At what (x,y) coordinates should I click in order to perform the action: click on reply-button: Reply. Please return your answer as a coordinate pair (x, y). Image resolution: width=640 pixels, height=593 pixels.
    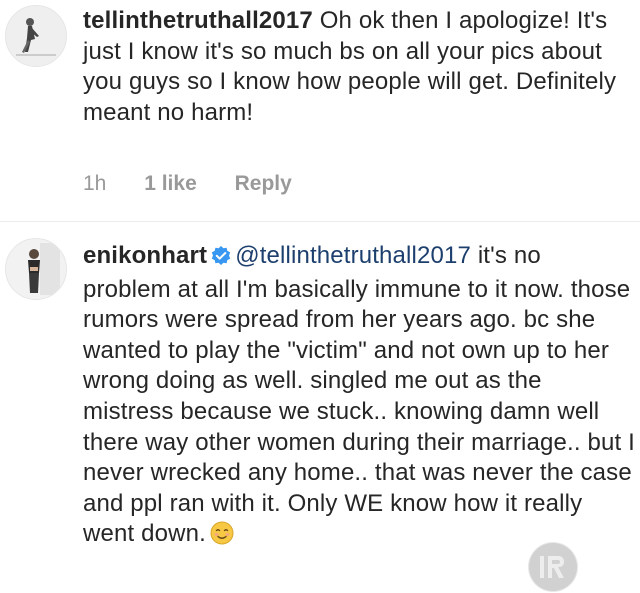
    Looking at the image, I should click on (263, 183).